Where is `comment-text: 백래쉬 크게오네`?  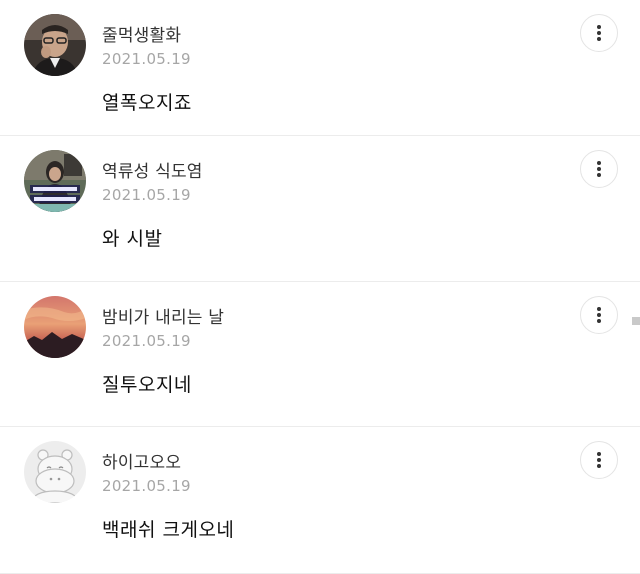 comment-text: 백래쉬 크게오네 is located at coordinates (168, 530).